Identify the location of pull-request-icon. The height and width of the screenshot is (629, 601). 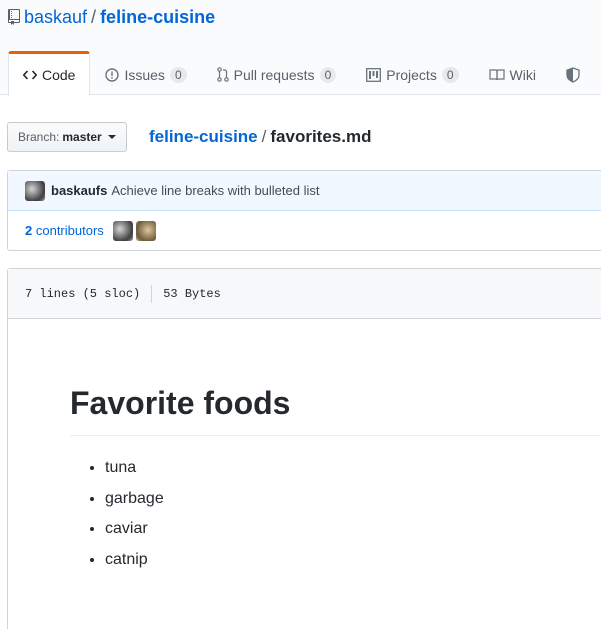
(222, 74).